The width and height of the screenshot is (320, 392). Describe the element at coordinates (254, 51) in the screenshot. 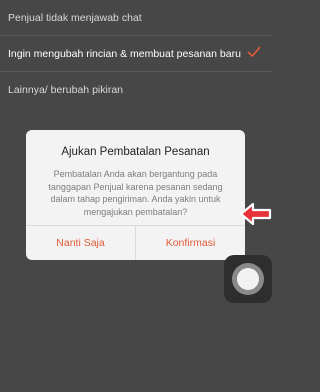

I see `checkmark-icon` at that location.